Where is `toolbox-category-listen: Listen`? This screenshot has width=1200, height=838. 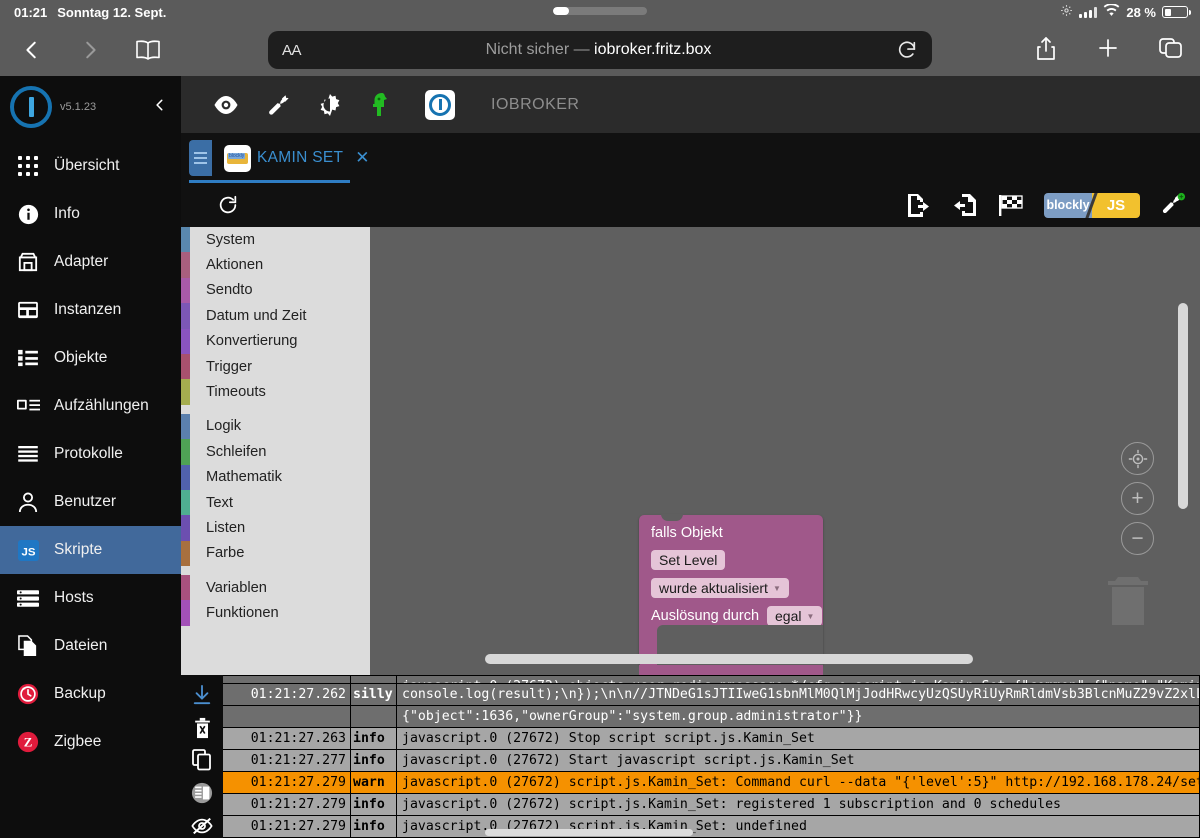
toolbox-category-listen: Listen is located at coordinates (275, 528).